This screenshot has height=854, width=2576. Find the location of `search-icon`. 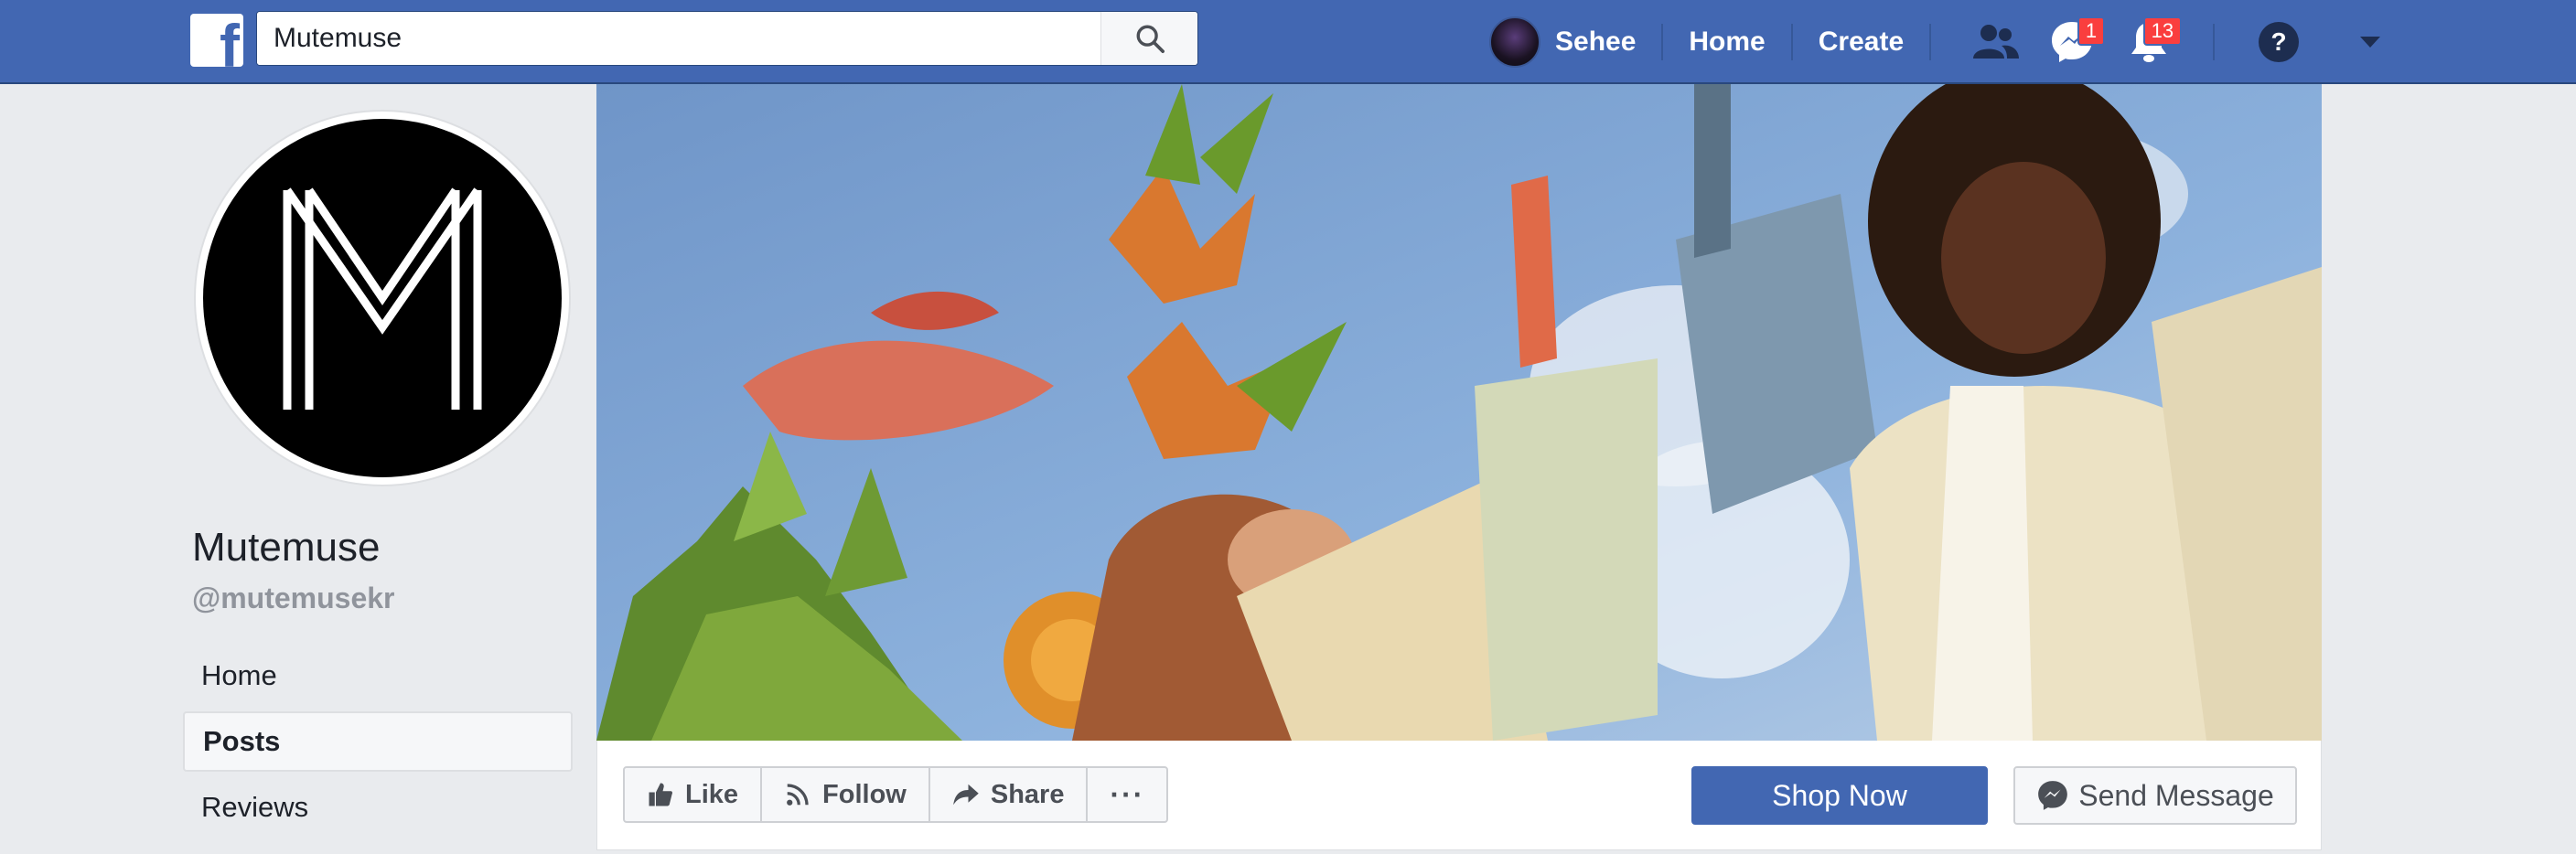

search-icon is located at coordinates (1150, 40).